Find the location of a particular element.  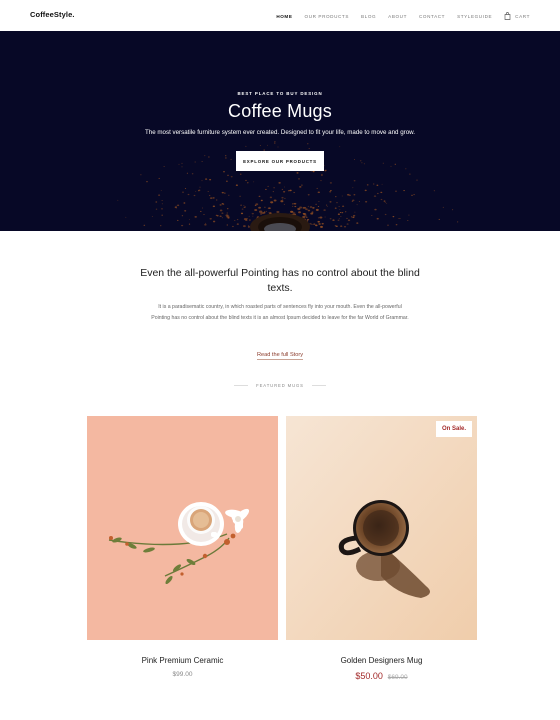

product-card-pink is located at coordinates (182, 528).